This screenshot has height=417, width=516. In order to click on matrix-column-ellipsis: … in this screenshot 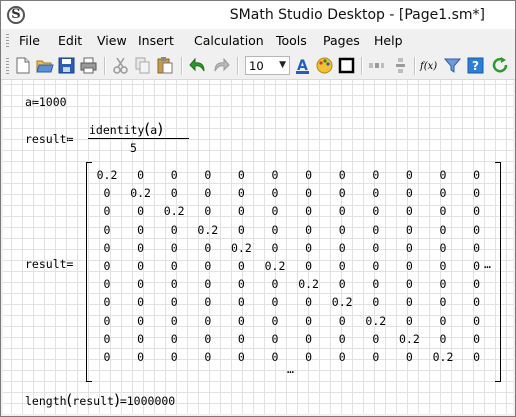, I will do `click(487, 264)`.